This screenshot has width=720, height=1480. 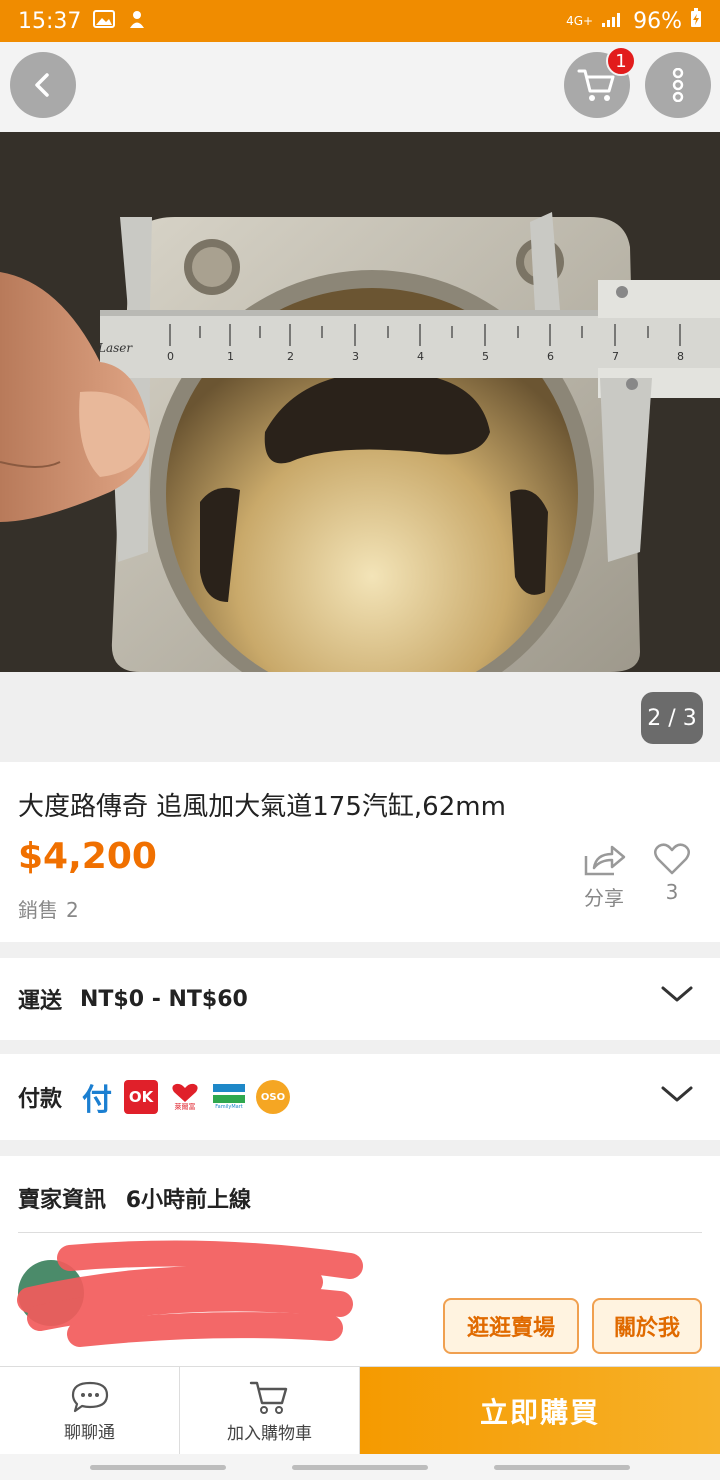 I want to click on svg-text: 0, so click(x=170, y=356).